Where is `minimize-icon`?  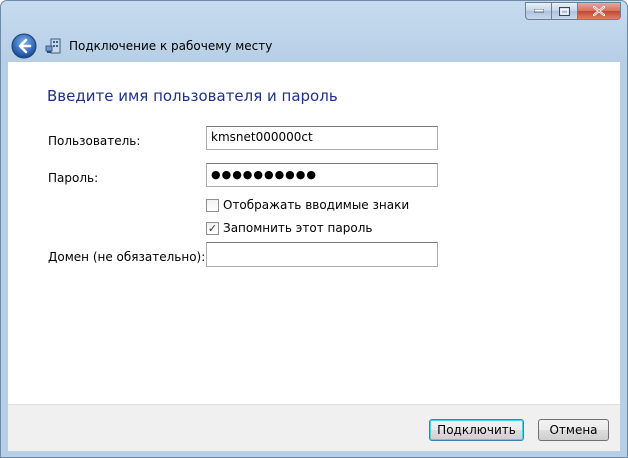
minimize-icon is located at coordinates (538, 11).